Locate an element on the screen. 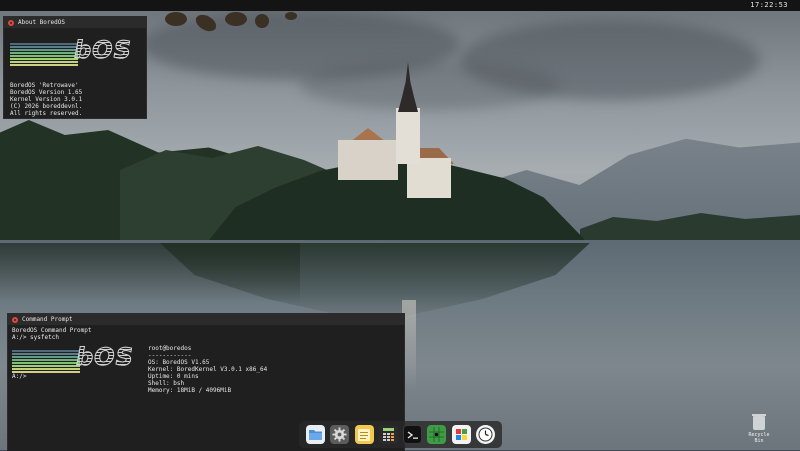  dock-settings is located at coordinates (340, 434).